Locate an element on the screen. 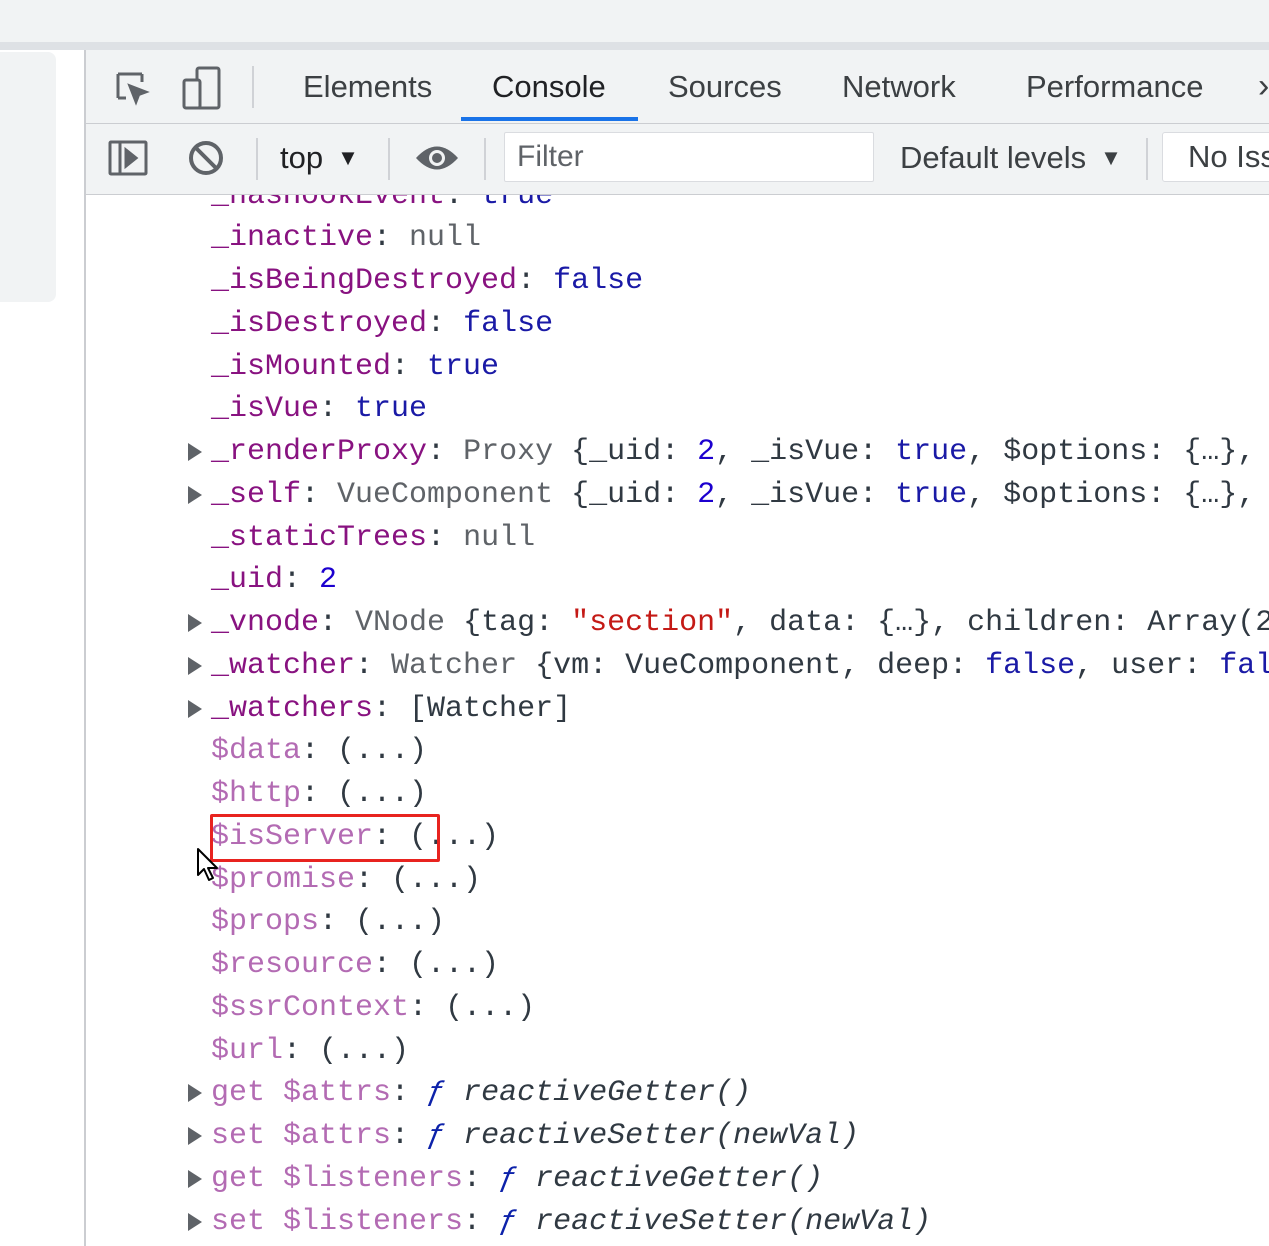  property-key: _isMounted is located at coordinates (301, 366).